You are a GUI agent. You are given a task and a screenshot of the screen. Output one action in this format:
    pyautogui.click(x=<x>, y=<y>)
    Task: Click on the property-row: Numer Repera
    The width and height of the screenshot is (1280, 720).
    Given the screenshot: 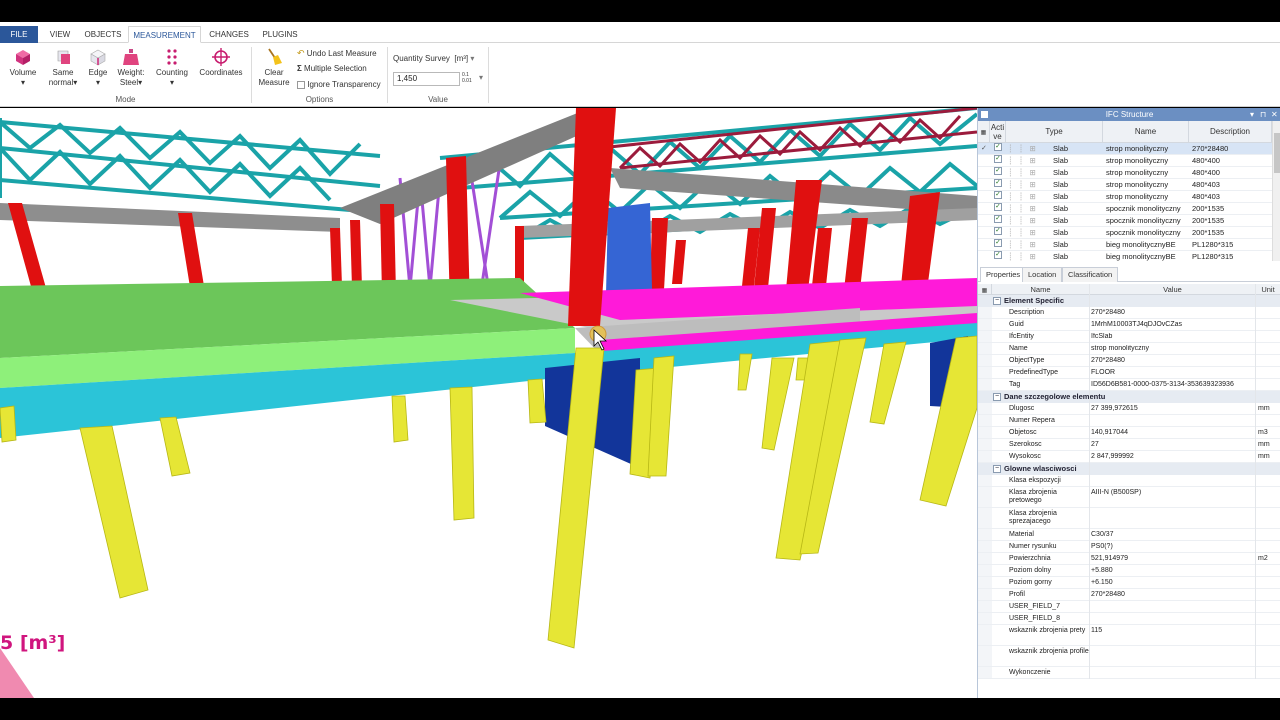 What is the action you would take?
    pyautogui.click(x=1129, y=421)
    